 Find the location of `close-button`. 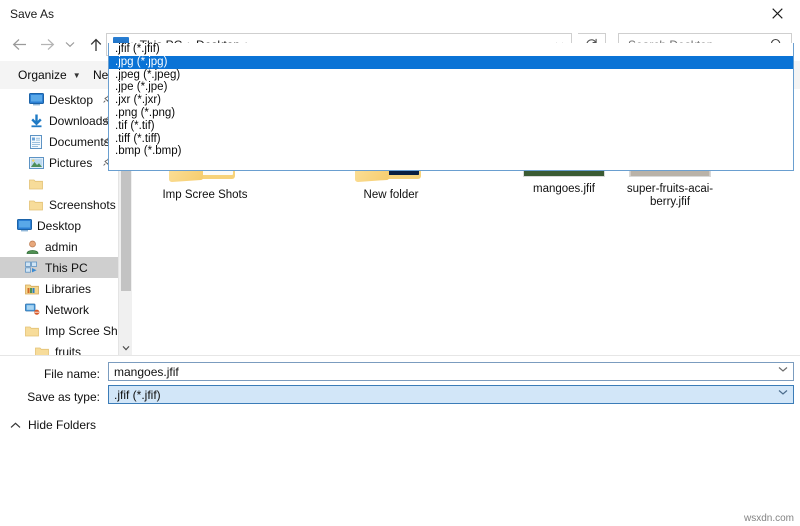

close-button is located at coordinates (777, 13).